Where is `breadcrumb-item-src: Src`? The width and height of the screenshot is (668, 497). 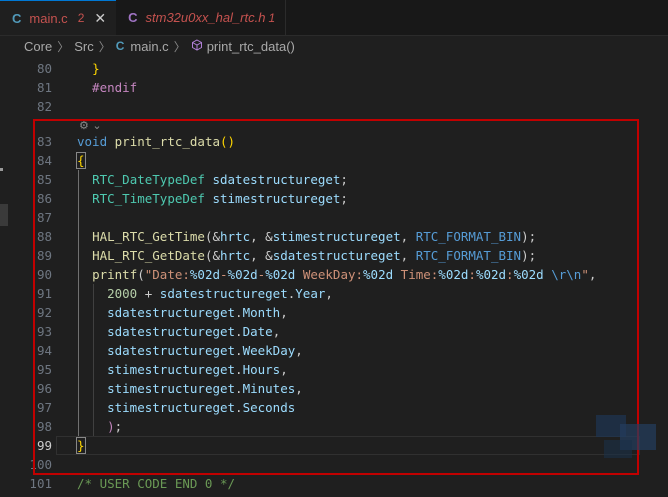
breadcrumb-item-src: Src is located at coordinates (84, 46).